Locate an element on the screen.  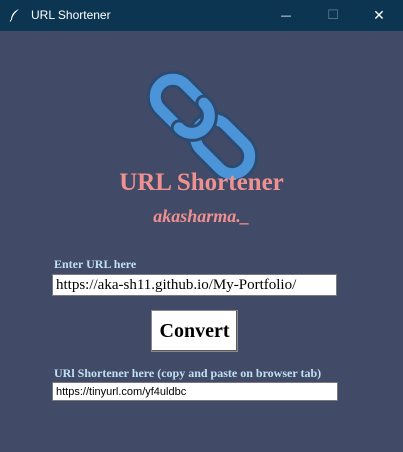
minimize-button: — is located at coordinates (286, 15).